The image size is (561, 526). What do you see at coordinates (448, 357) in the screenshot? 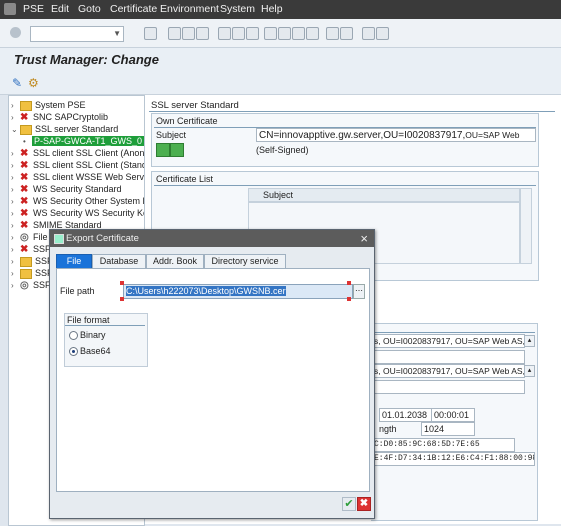
I see `blank-field` at bounding box center [448, 357].